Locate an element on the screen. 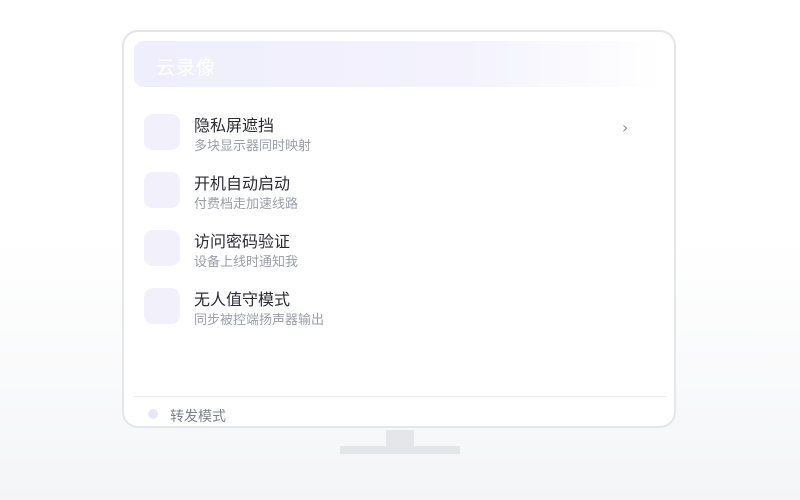 The width and height of the screenshot is (800, 500). monitor-stand-neck is located at coordinates (400, 438).